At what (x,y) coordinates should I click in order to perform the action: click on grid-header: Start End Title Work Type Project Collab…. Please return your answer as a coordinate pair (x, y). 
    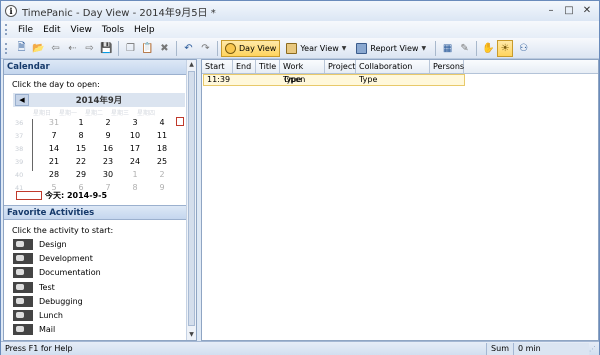
    Looking at the image, I should click on (400, 72).